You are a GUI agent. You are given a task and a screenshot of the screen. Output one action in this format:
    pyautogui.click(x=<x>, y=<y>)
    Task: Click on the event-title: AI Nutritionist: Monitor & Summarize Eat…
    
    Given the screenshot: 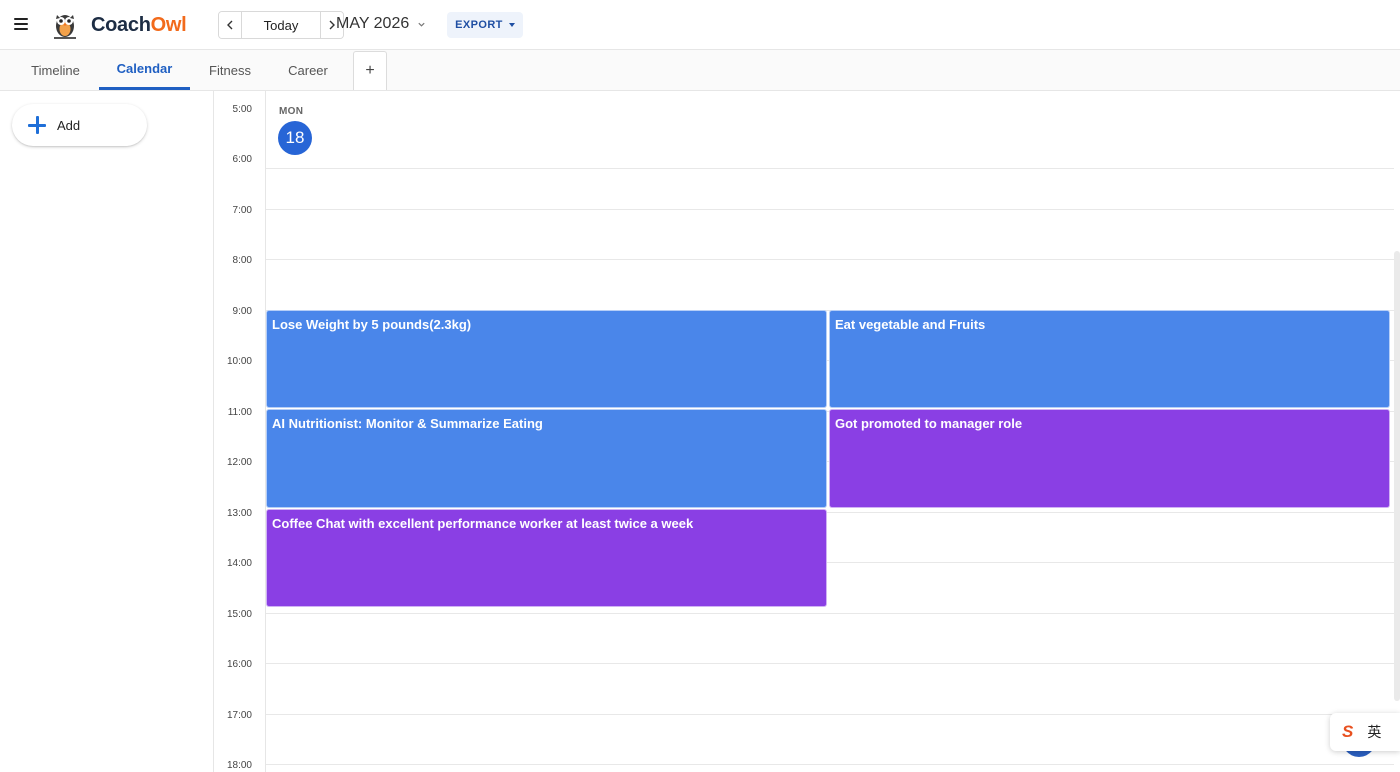 What is the action you would take?
    pyautogui.click(x=407, y=423)
    